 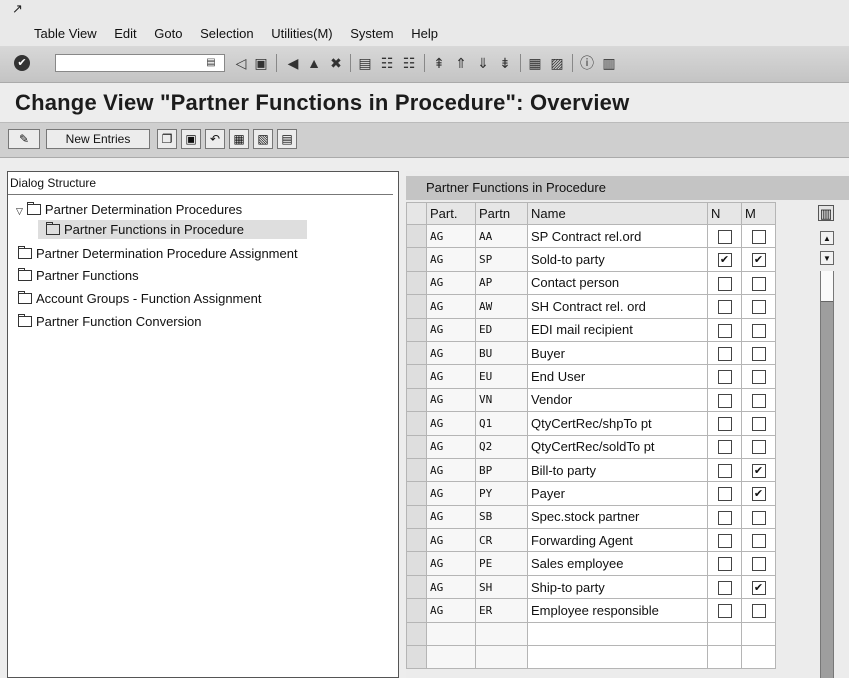 What do you see at coordinates (409, 63) in the screenshot?
I see `find-next-icon: ☷` at bounding box center [409, 63].